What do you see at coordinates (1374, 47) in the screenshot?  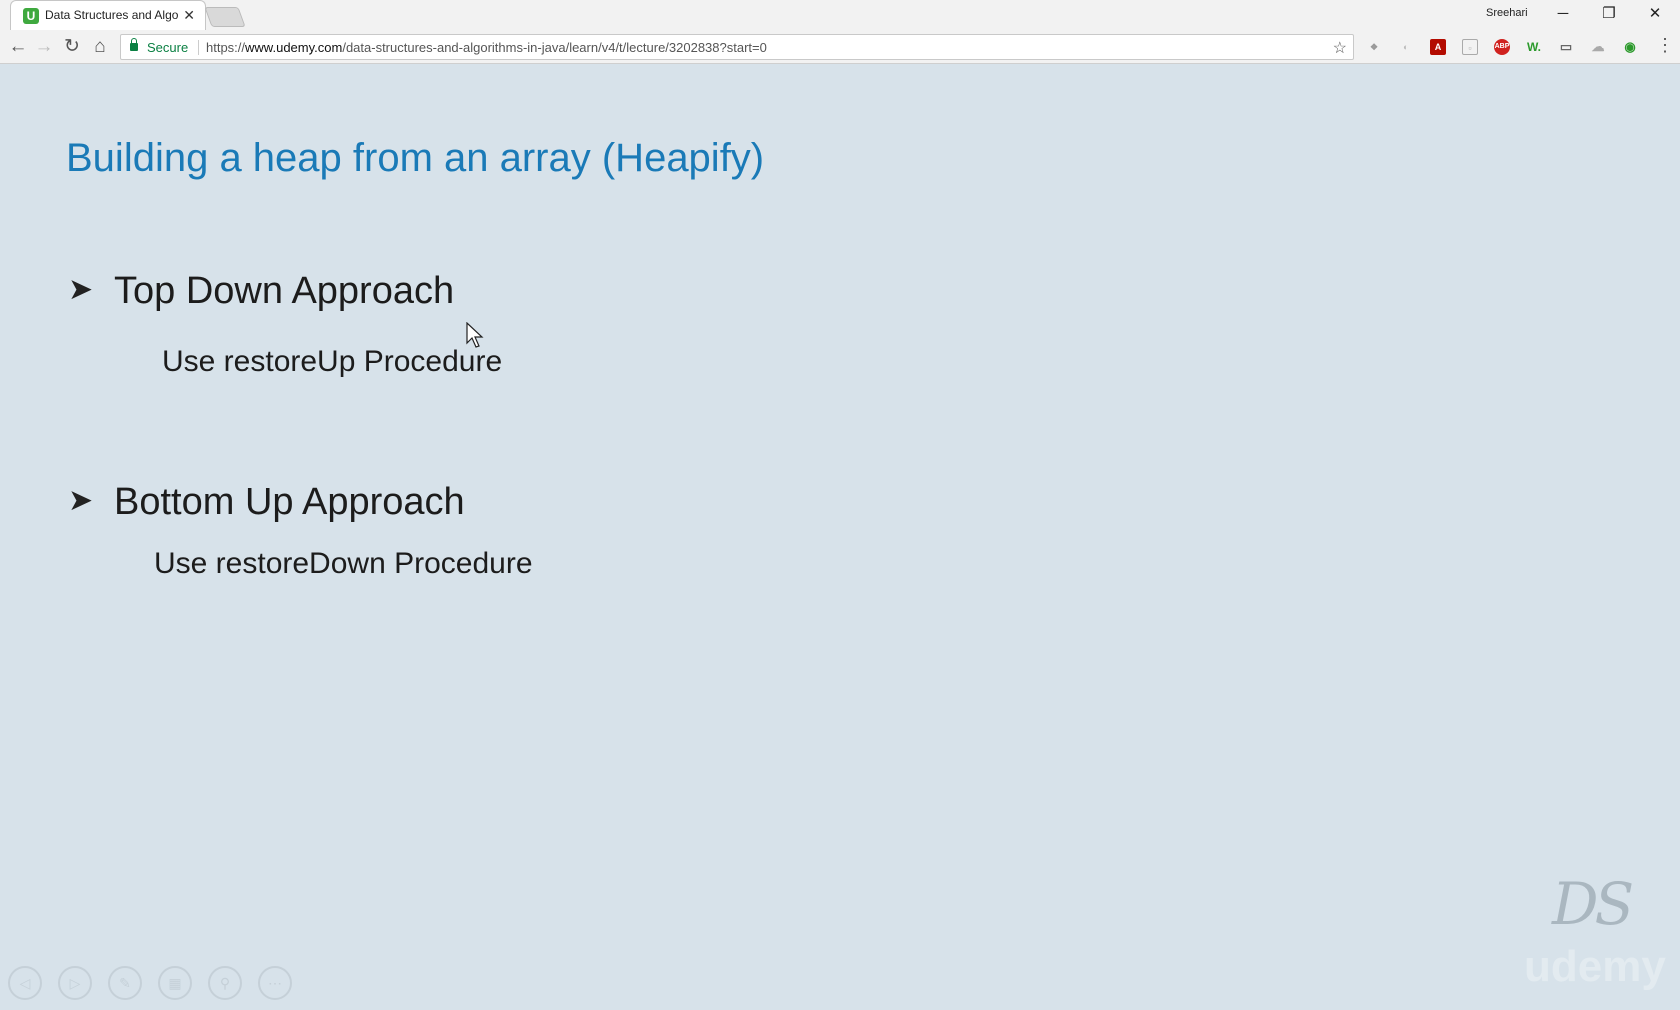 I see `extension-icon: ❖` at bounding box center [1374, 47].